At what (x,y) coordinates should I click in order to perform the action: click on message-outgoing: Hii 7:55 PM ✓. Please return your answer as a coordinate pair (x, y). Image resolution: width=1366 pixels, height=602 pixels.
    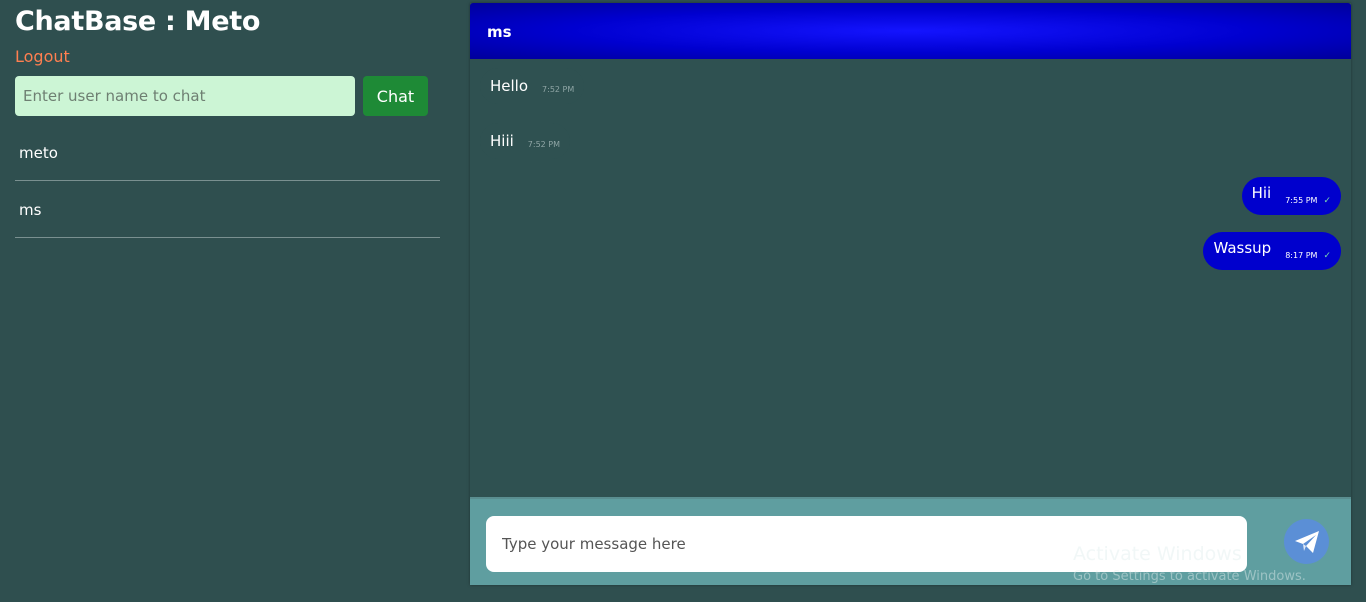
    Looking at the image, I should click on (1291, 196).